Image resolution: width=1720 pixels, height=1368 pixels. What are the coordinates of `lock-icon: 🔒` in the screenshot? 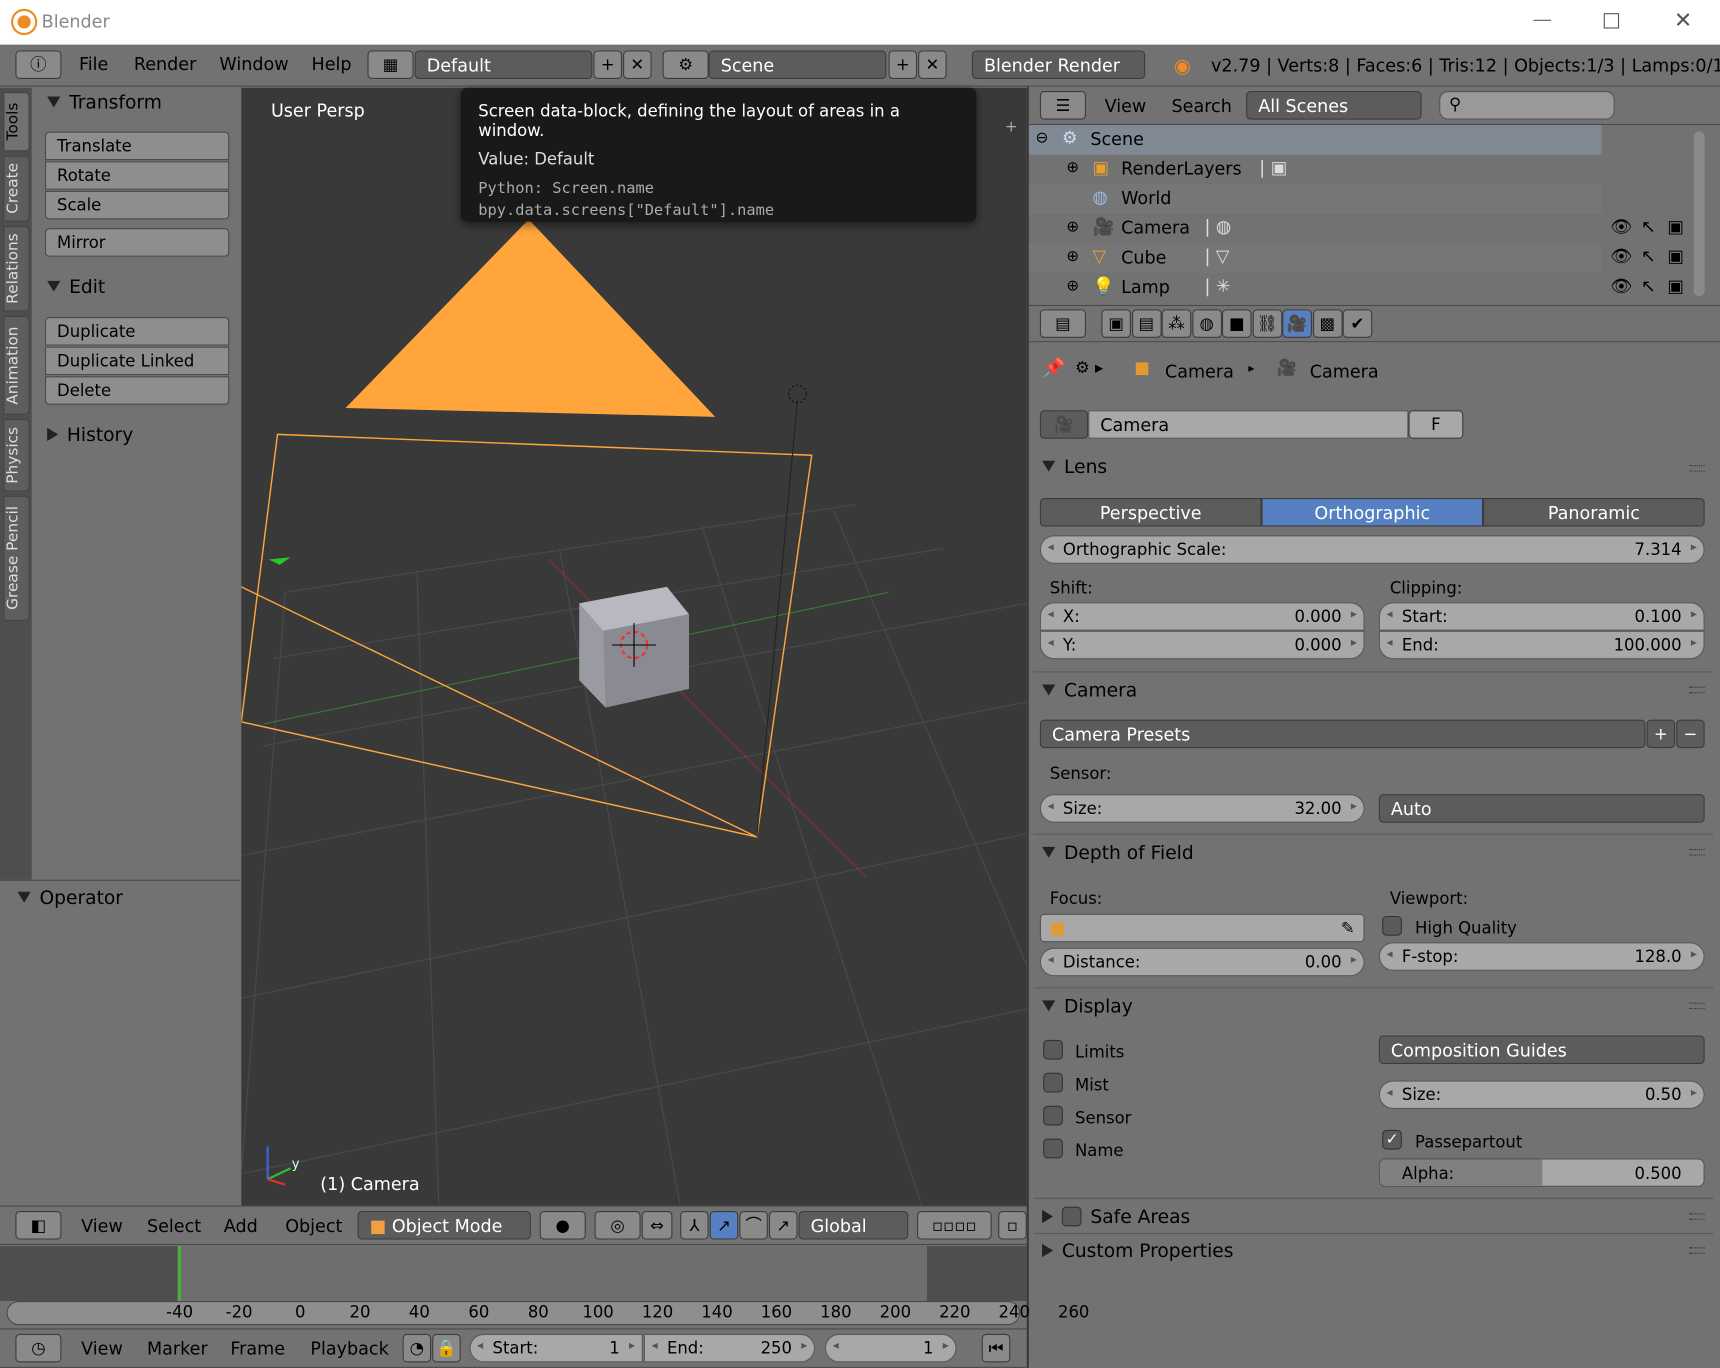 It's located at (446, 1348).